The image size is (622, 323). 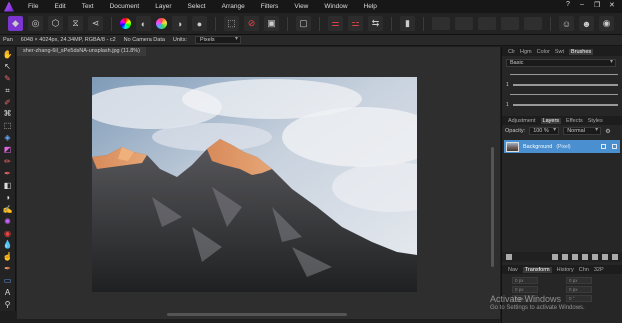 I want to click on tone-mapping-persona-icon: ⧖, so click(x=75, y=23).